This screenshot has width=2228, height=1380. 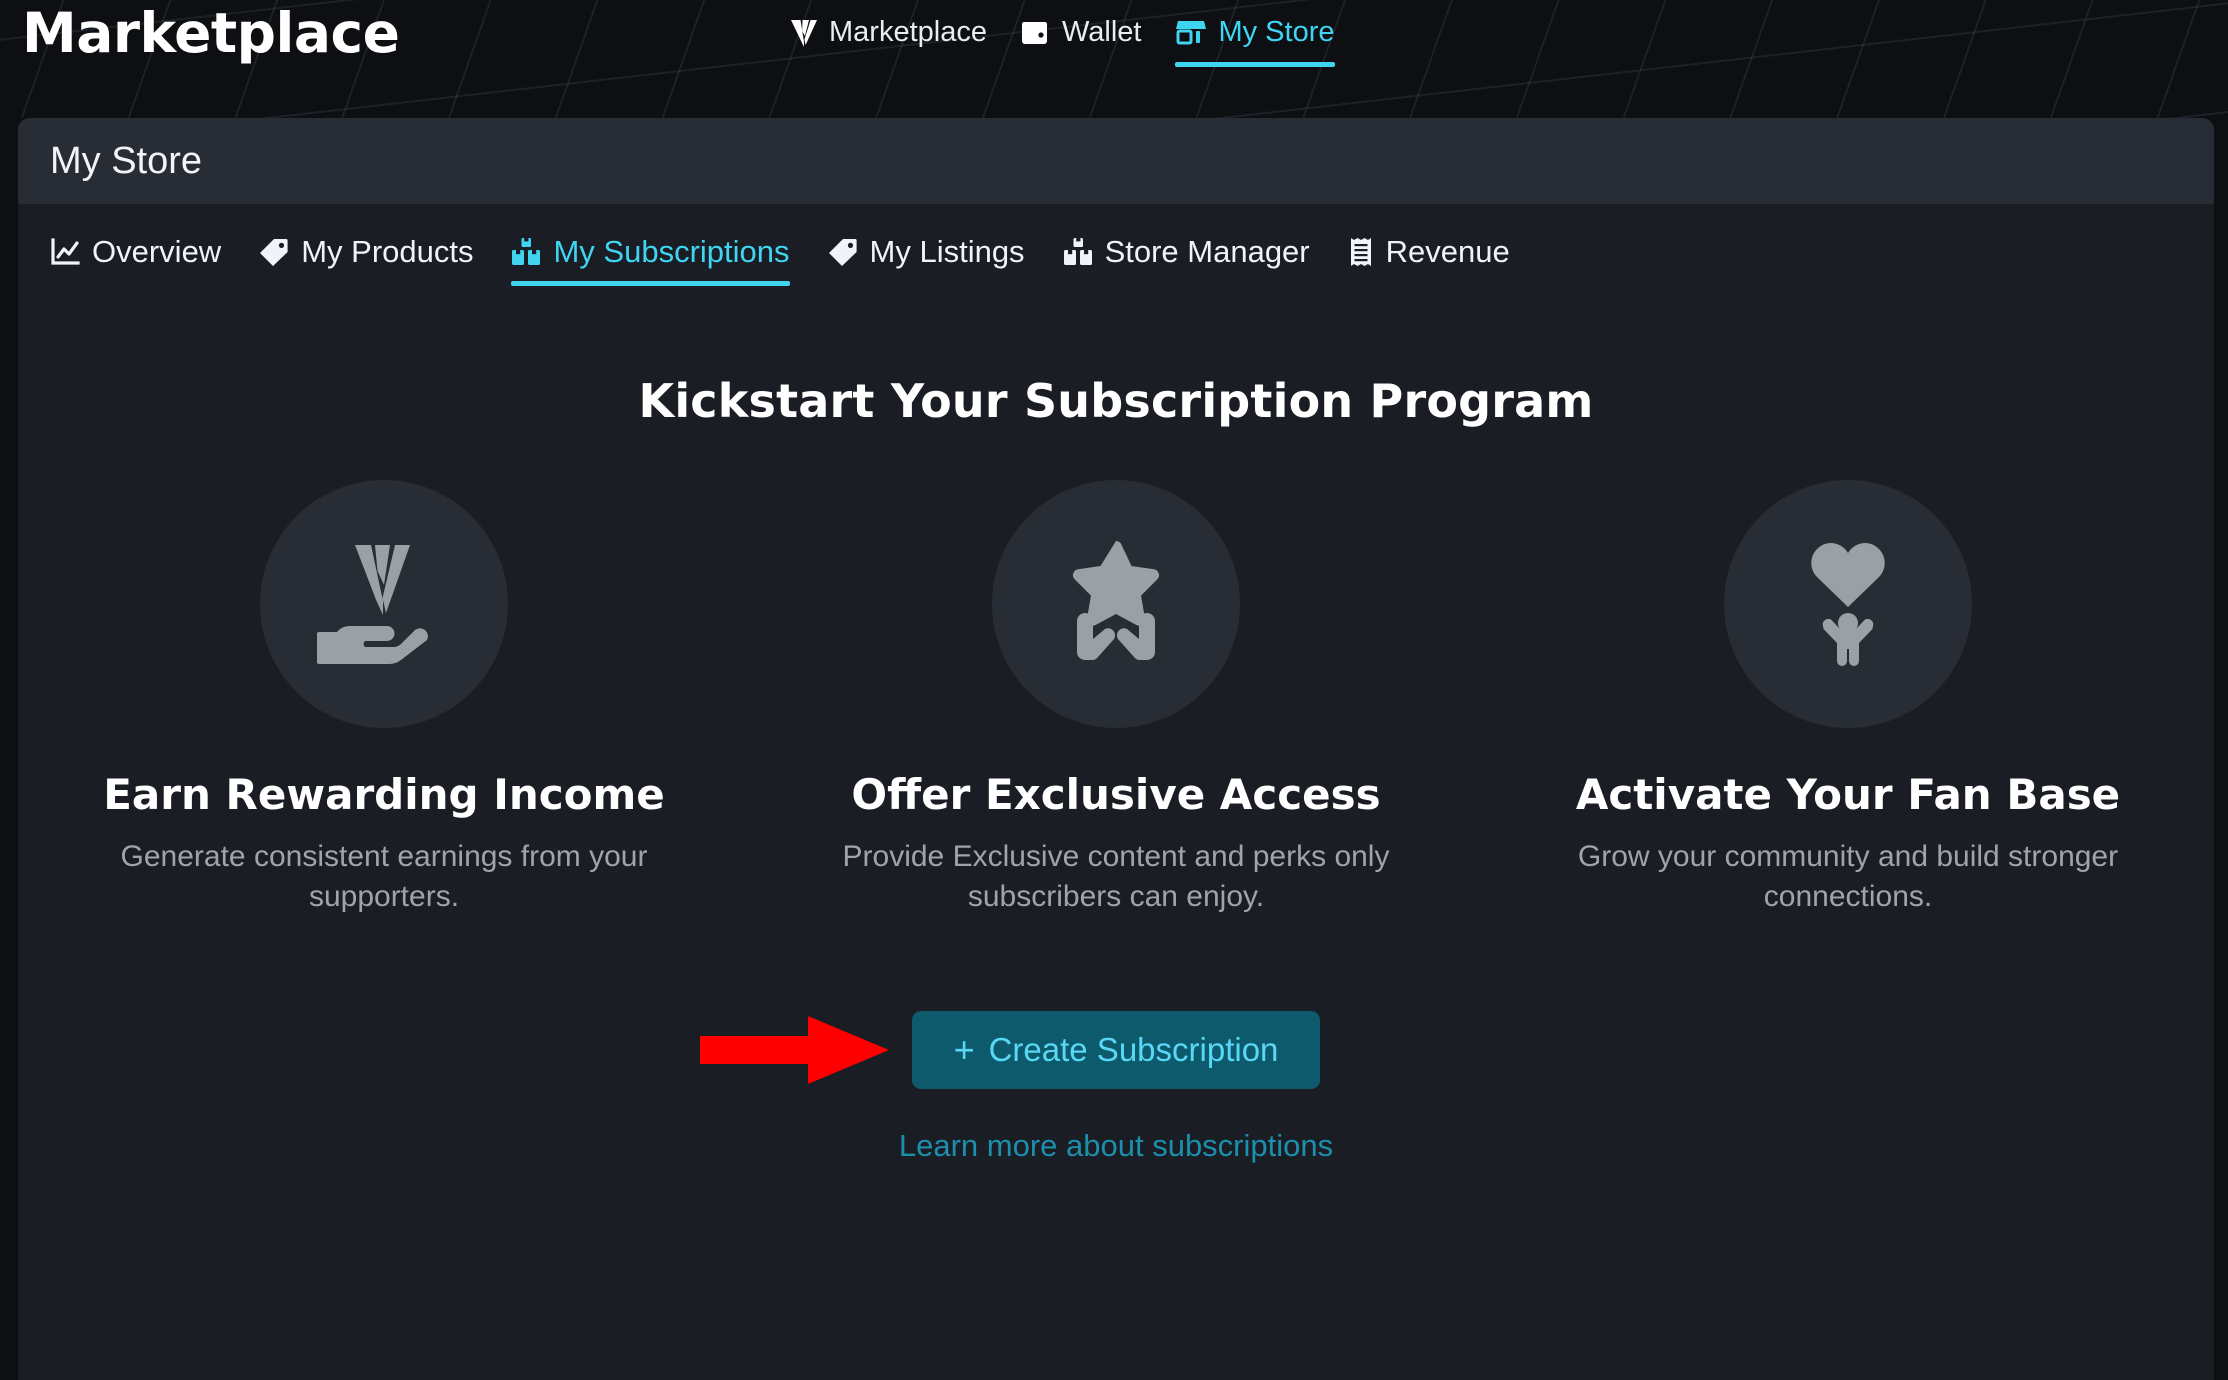 I want to click on hero-heading: Kickstart Your Subscription Program, so click(x=1116, y=401).